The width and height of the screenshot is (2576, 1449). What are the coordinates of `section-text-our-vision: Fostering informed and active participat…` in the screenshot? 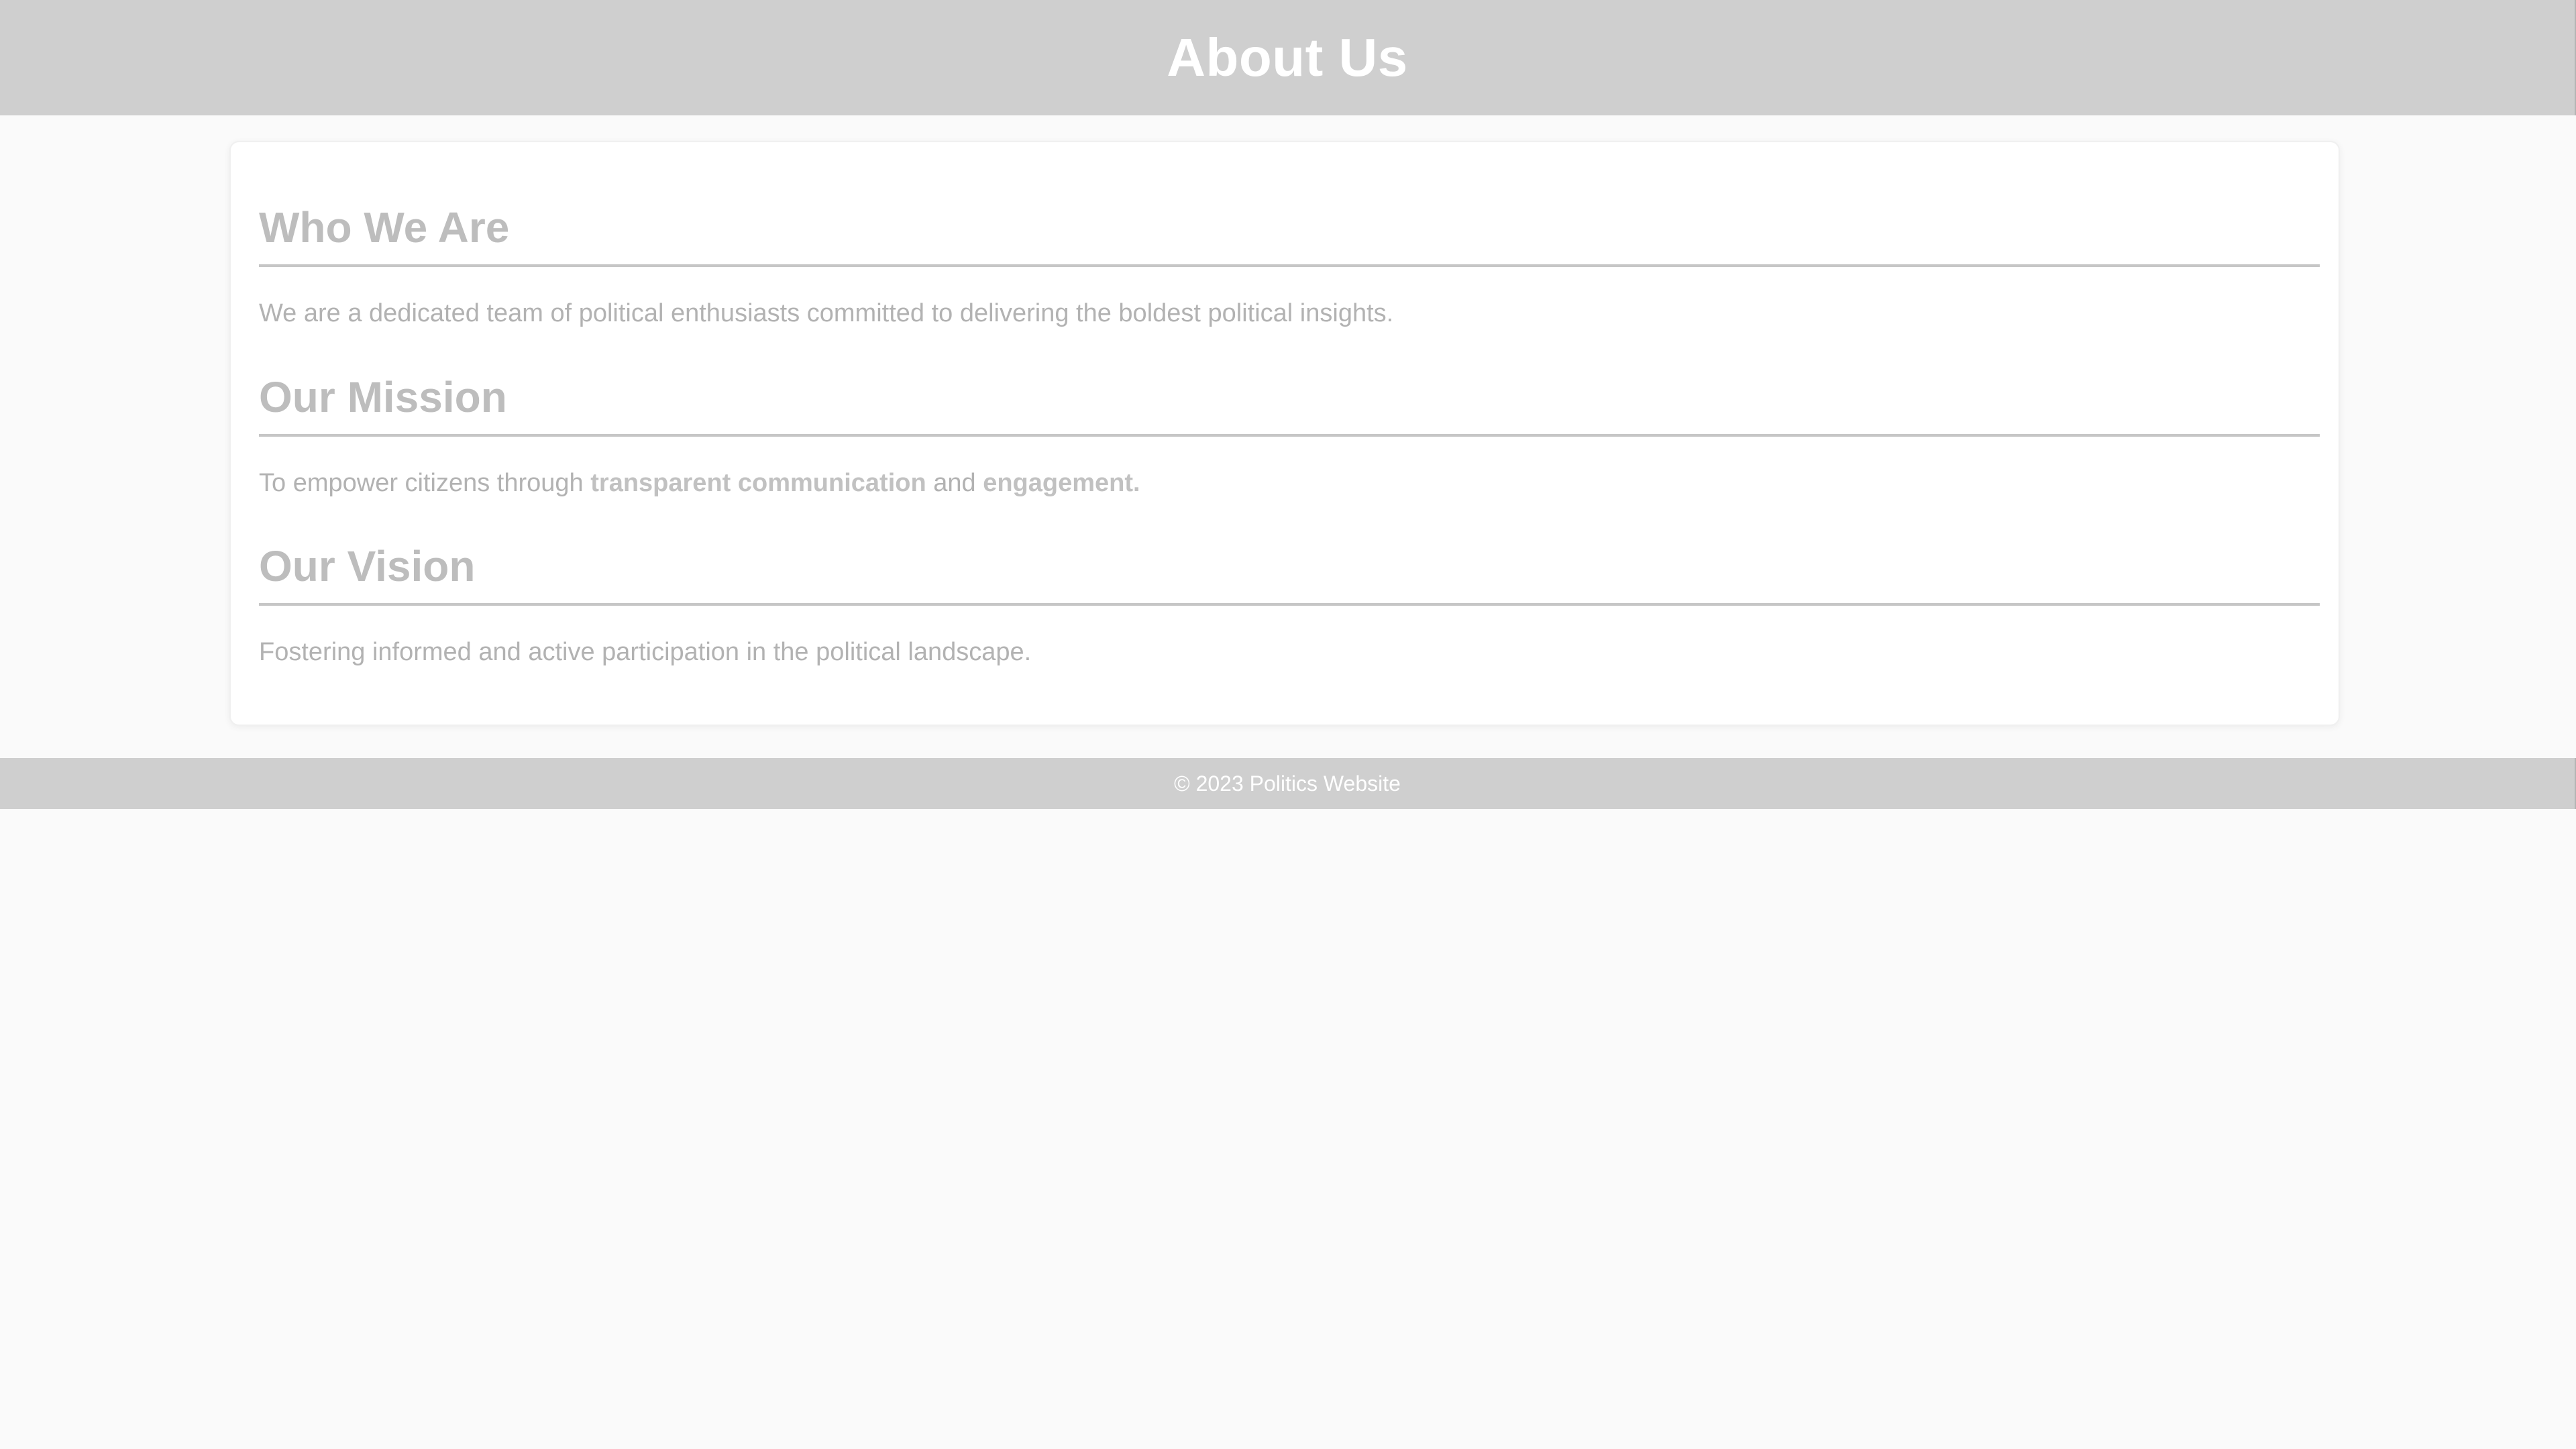 It's located at (645, 652).